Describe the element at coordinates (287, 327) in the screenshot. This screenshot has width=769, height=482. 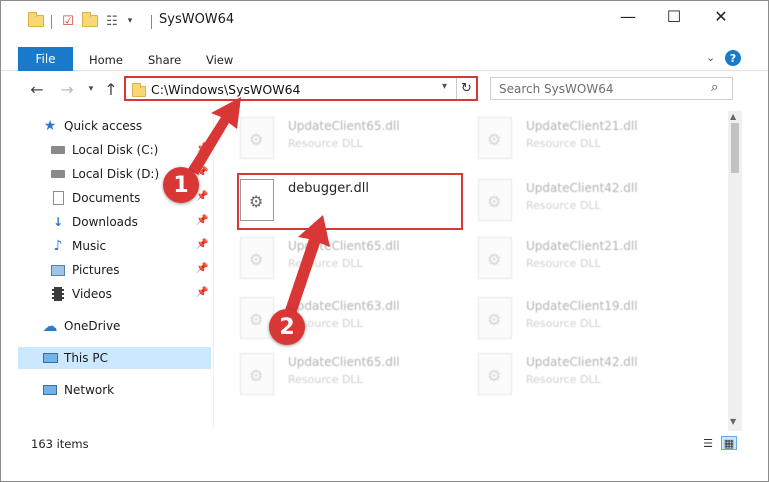
I see `step-2-badge: 2` at that location.